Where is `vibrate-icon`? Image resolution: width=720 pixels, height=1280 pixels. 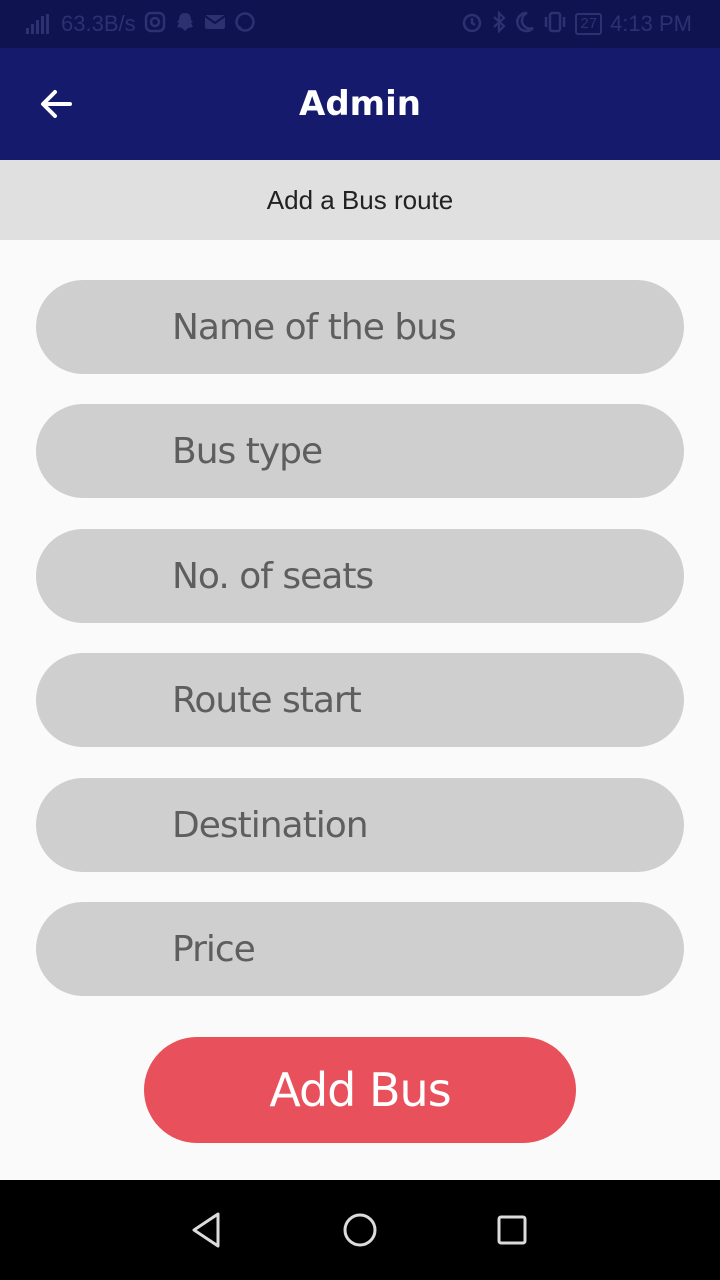
vibrate-icon is located at coordinates (555, 24).